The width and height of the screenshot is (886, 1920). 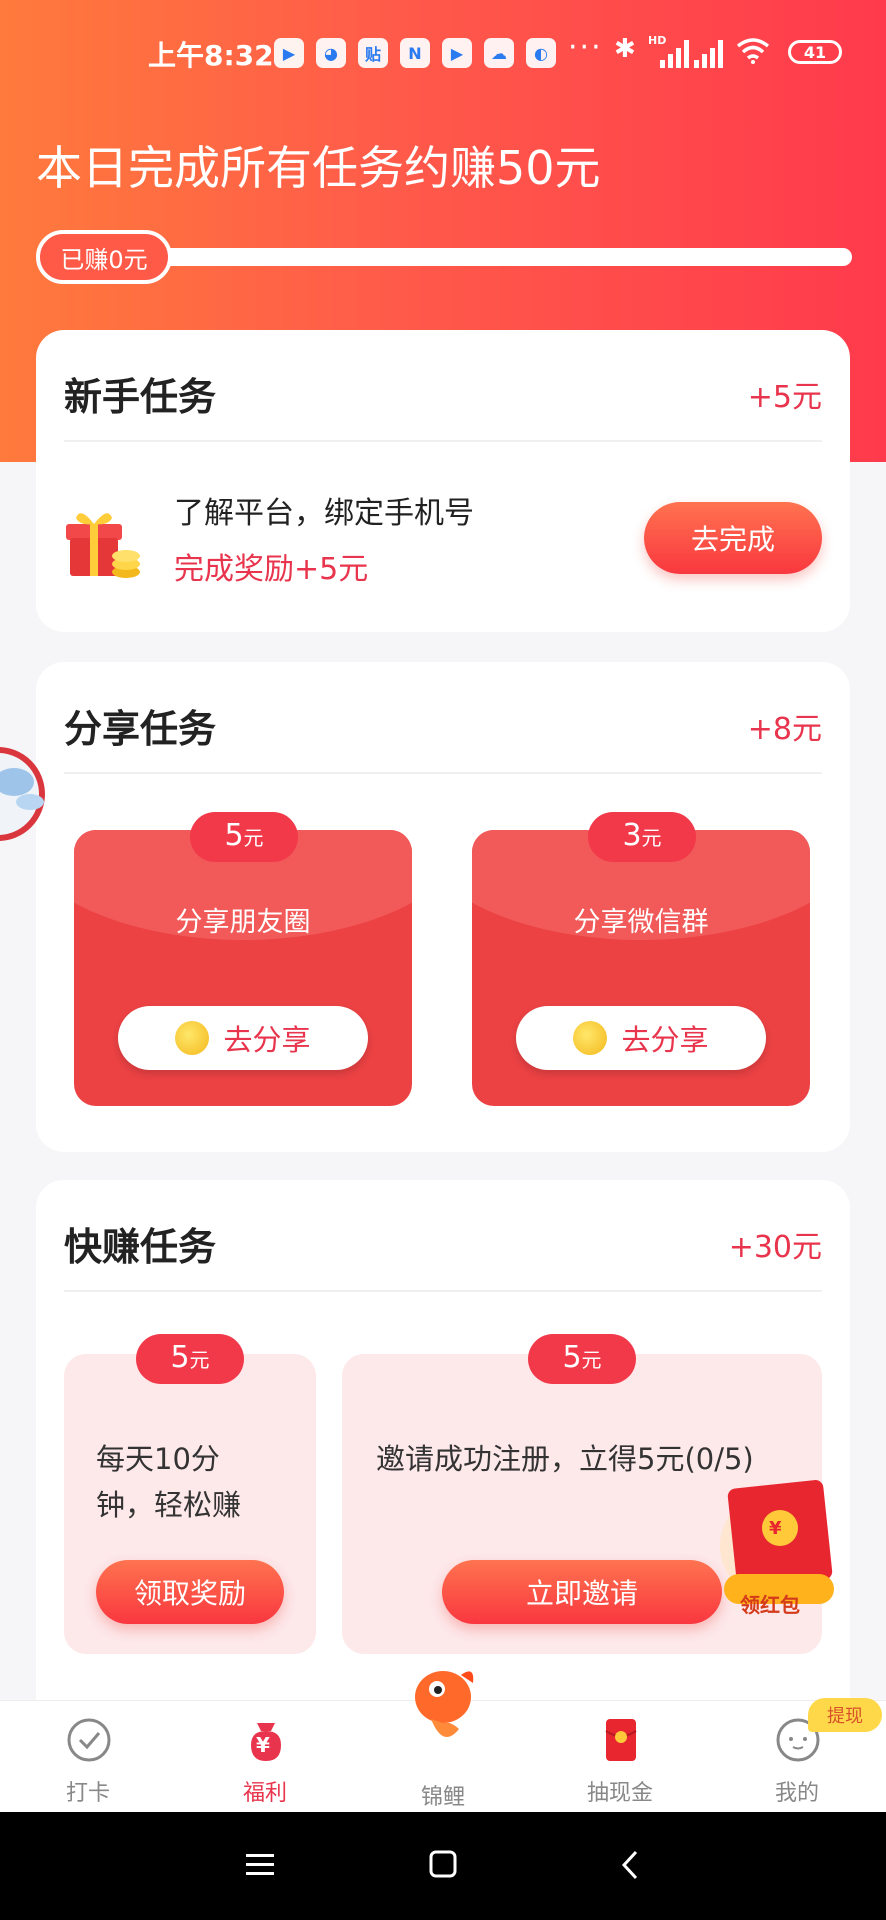 What do you see at coordinates (331, 53) in the screenshot?
I see `browser-icon: ◕` at bounding box center [331, 53].